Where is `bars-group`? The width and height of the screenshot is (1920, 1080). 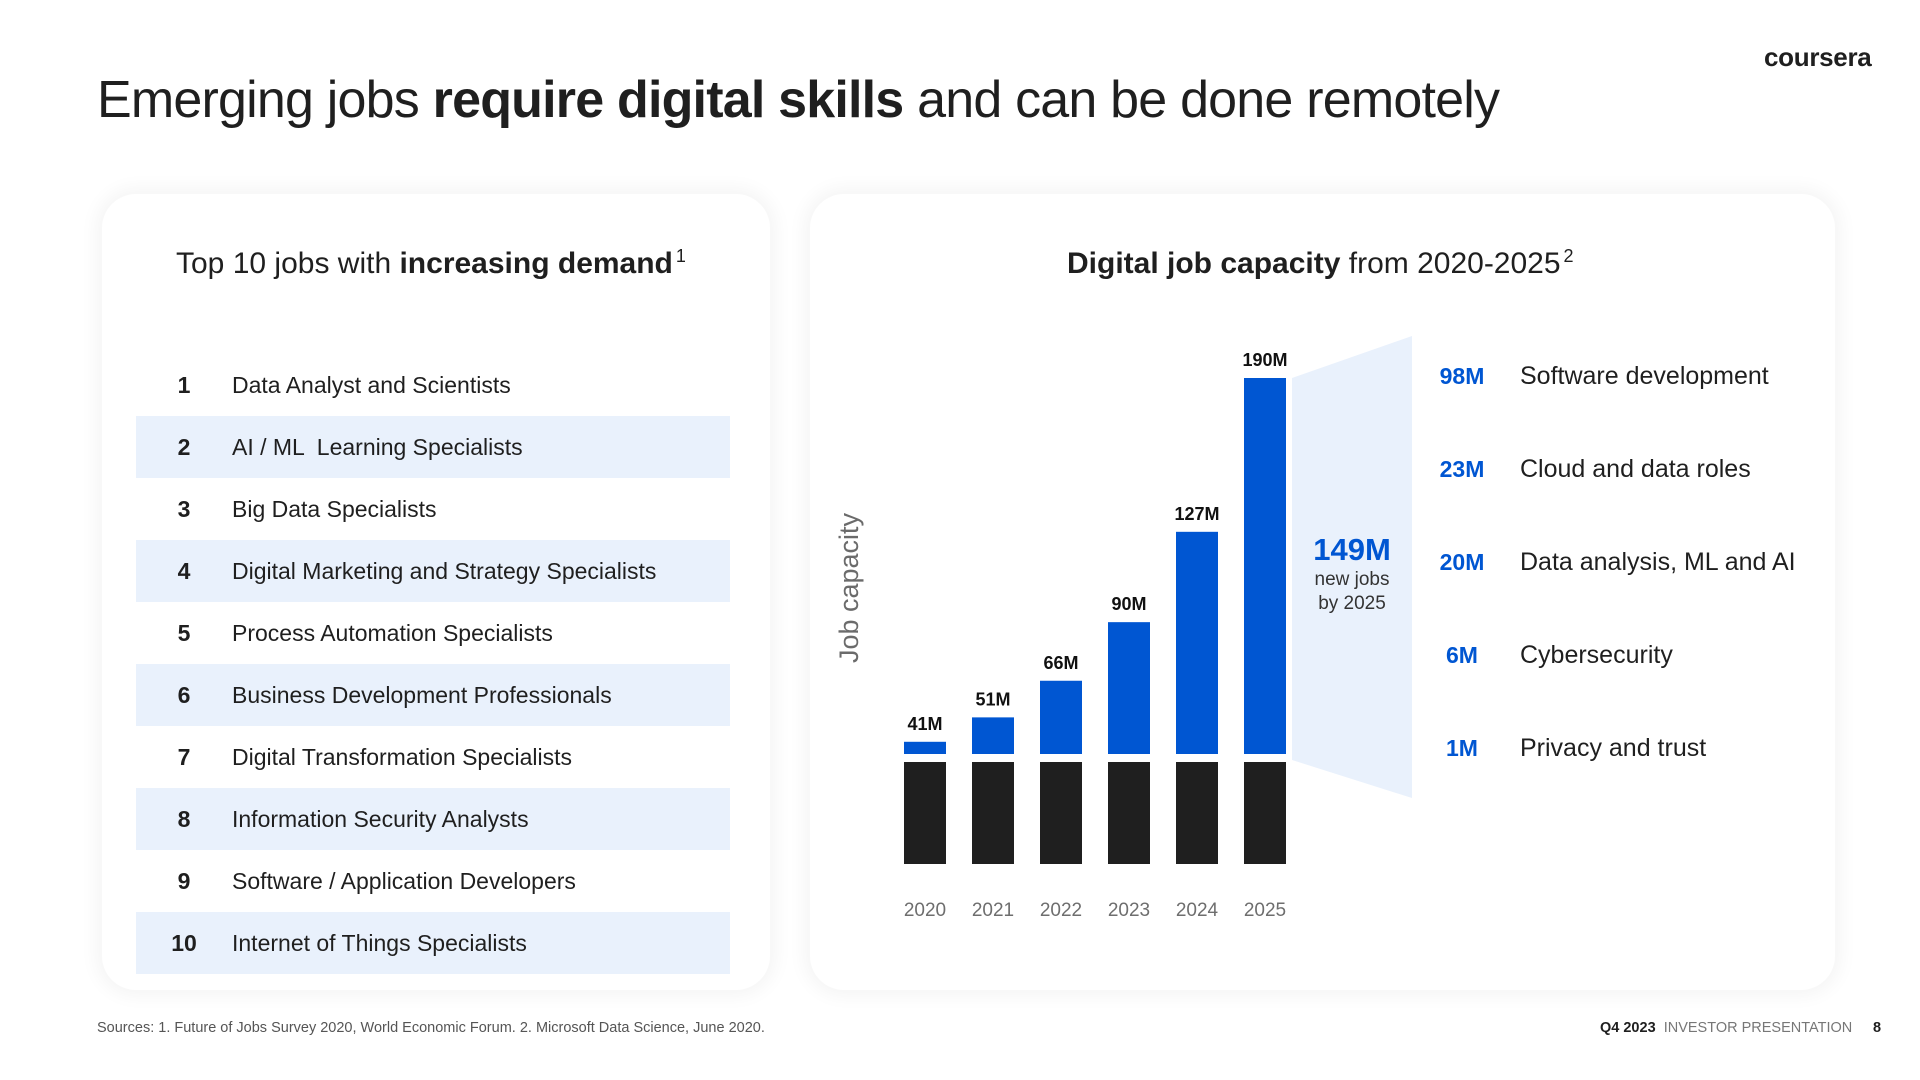
bars-group is located at coordinates (1095, 621).